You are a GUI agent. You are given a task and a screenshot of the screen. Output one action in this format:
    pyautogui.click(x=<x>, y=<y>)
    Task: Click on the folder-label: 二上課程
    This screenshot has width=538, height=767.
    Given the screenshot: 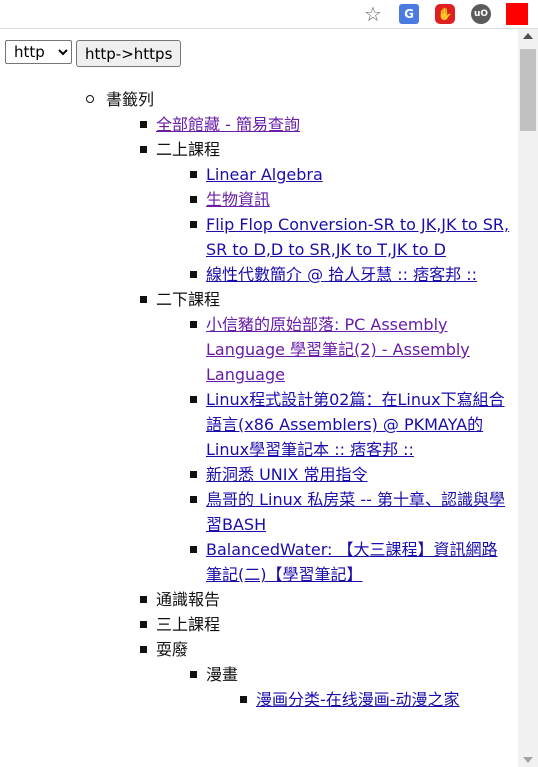 What is the action you would take?
    pyautogui.click(x=188, y=149)
    